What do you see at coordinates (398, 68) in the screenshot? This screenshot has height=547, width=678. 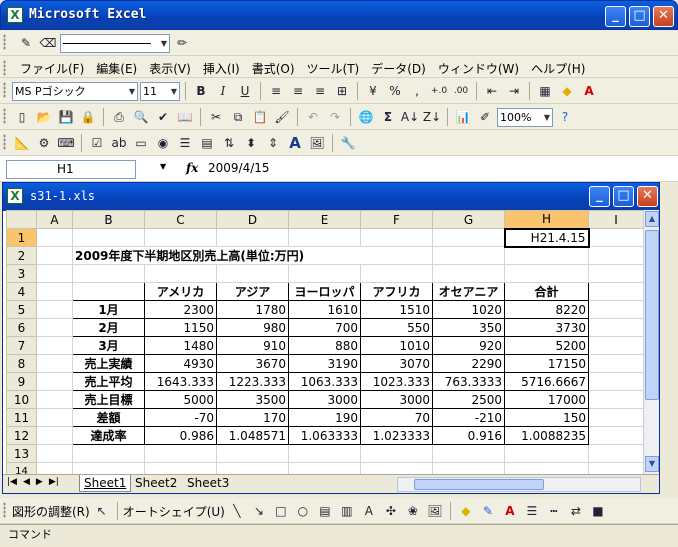 I see `menu-data: データ(D)` at bounding box center [398, 68].